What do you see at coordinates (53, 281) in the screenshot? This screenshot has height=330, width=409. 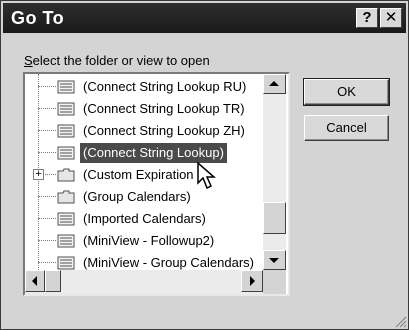 I see `horizontal-scroll-thumb` at bounding box center [53, 281].